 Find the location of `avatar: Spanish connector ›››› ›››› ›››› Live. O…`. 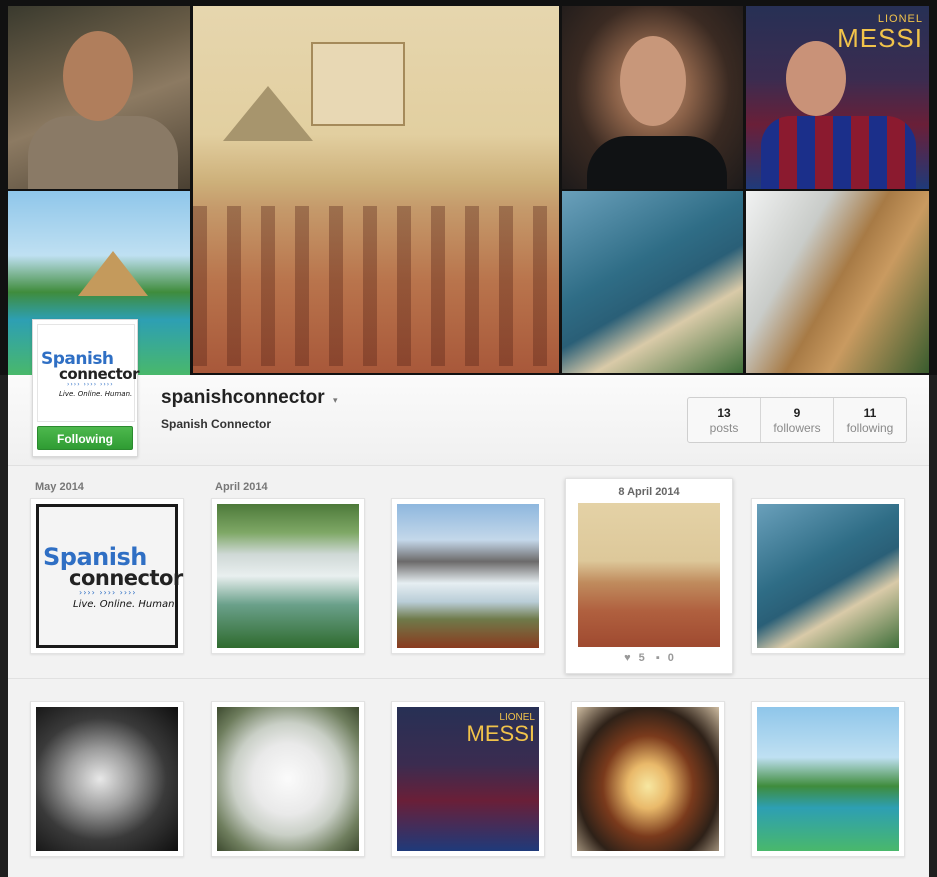

avatar: Spanish connector ›››› ›››› ›››› Live. O… is located at coordinates (88, 373).